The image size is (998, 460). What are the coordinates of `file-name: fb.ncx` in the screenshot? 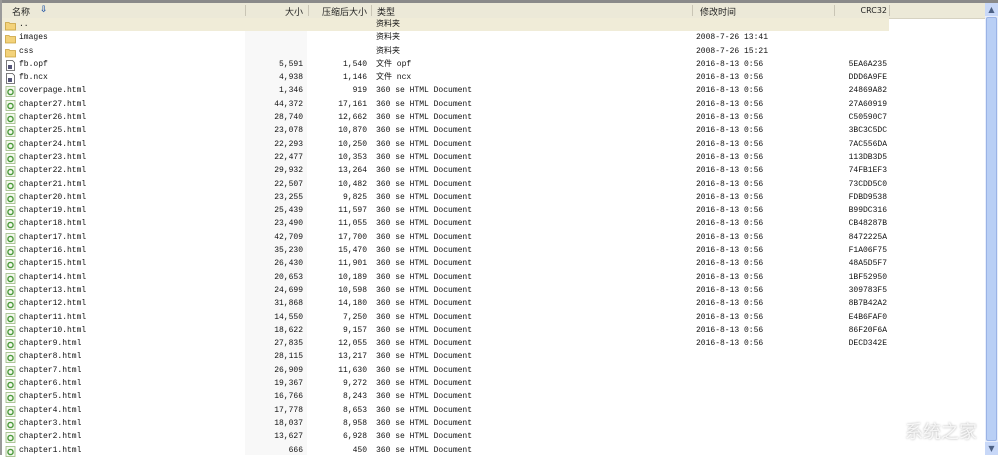 It's located at (33, 78).